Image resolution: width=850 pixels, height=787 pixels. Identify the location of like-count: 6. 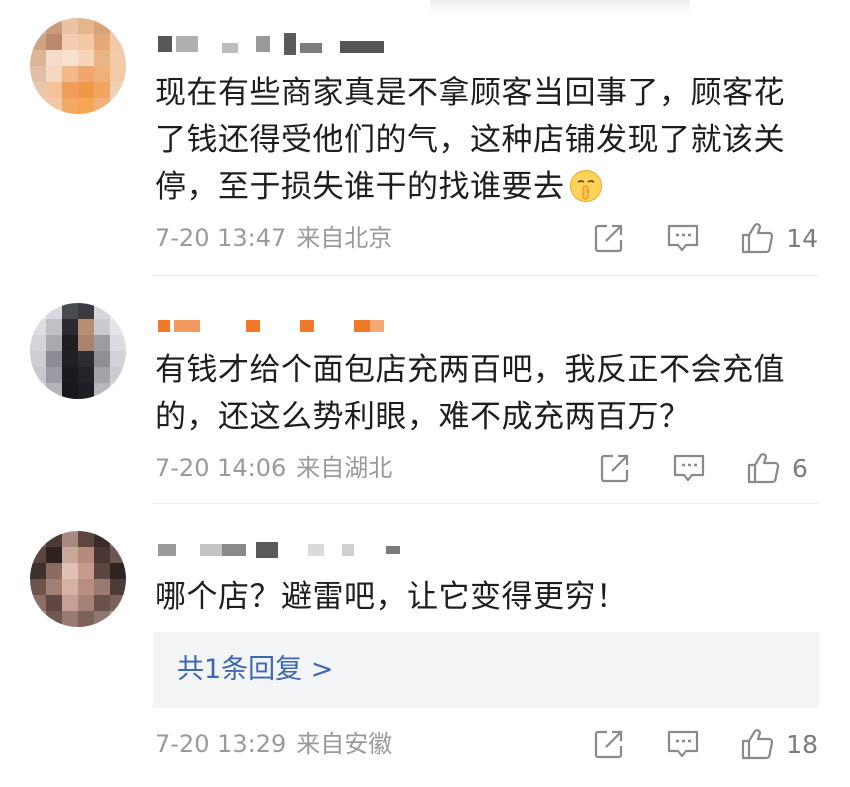
(800, 468).